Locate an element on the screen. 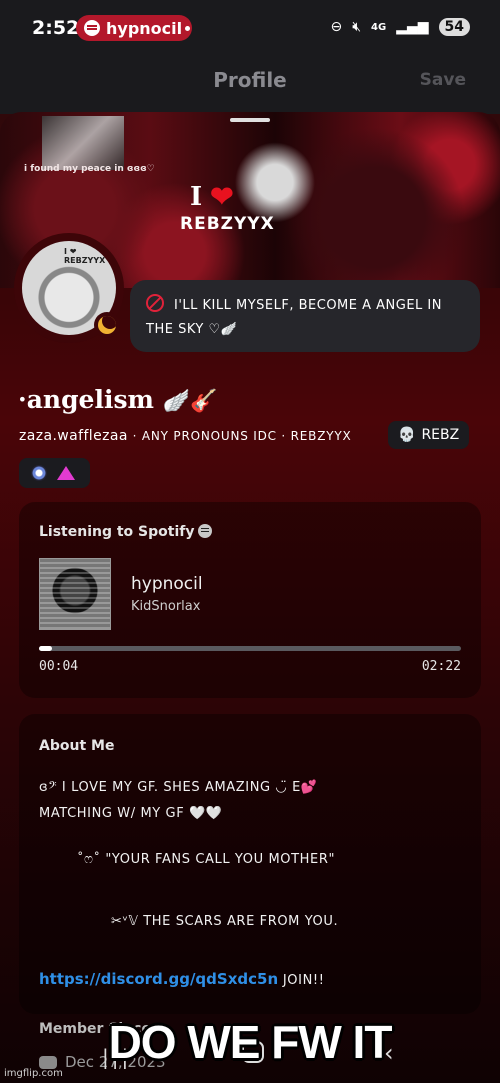 This screenshot has width=500, height=1083. spotify-title-text: Listening to Spotify is located at coordinates (117, 532).